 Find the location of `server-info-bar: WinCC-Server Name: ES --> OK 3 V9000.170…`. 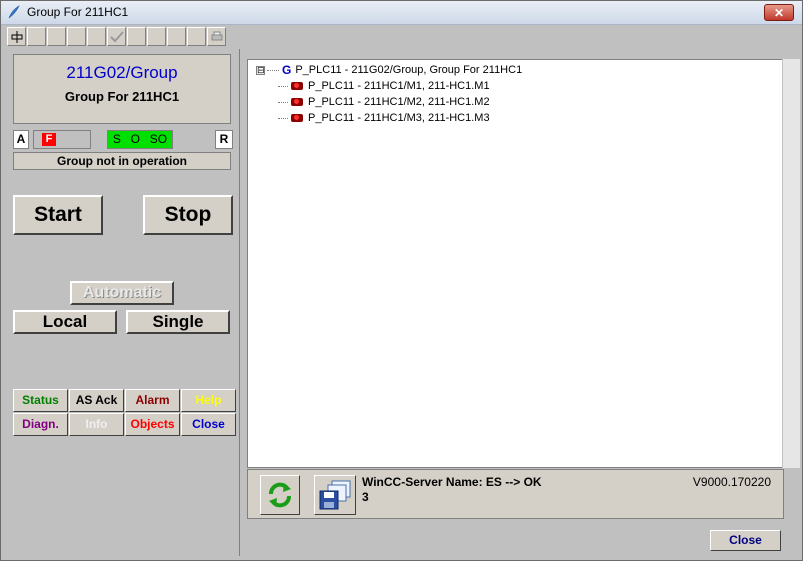

server-info-bar: WinCC-Server Name: ES --> OK 3 V9000.170… is located at coordinates (515, 494).